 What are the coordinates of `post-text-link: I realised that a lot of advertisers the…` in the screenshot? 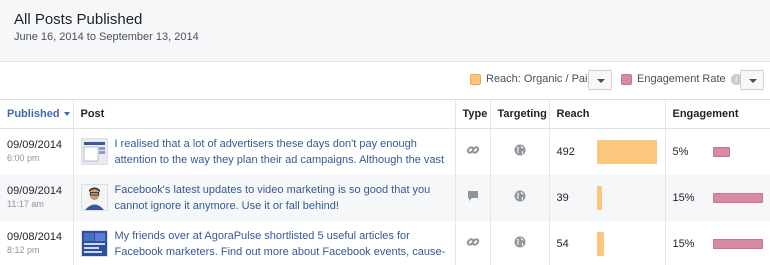 It's located at (285, 152).